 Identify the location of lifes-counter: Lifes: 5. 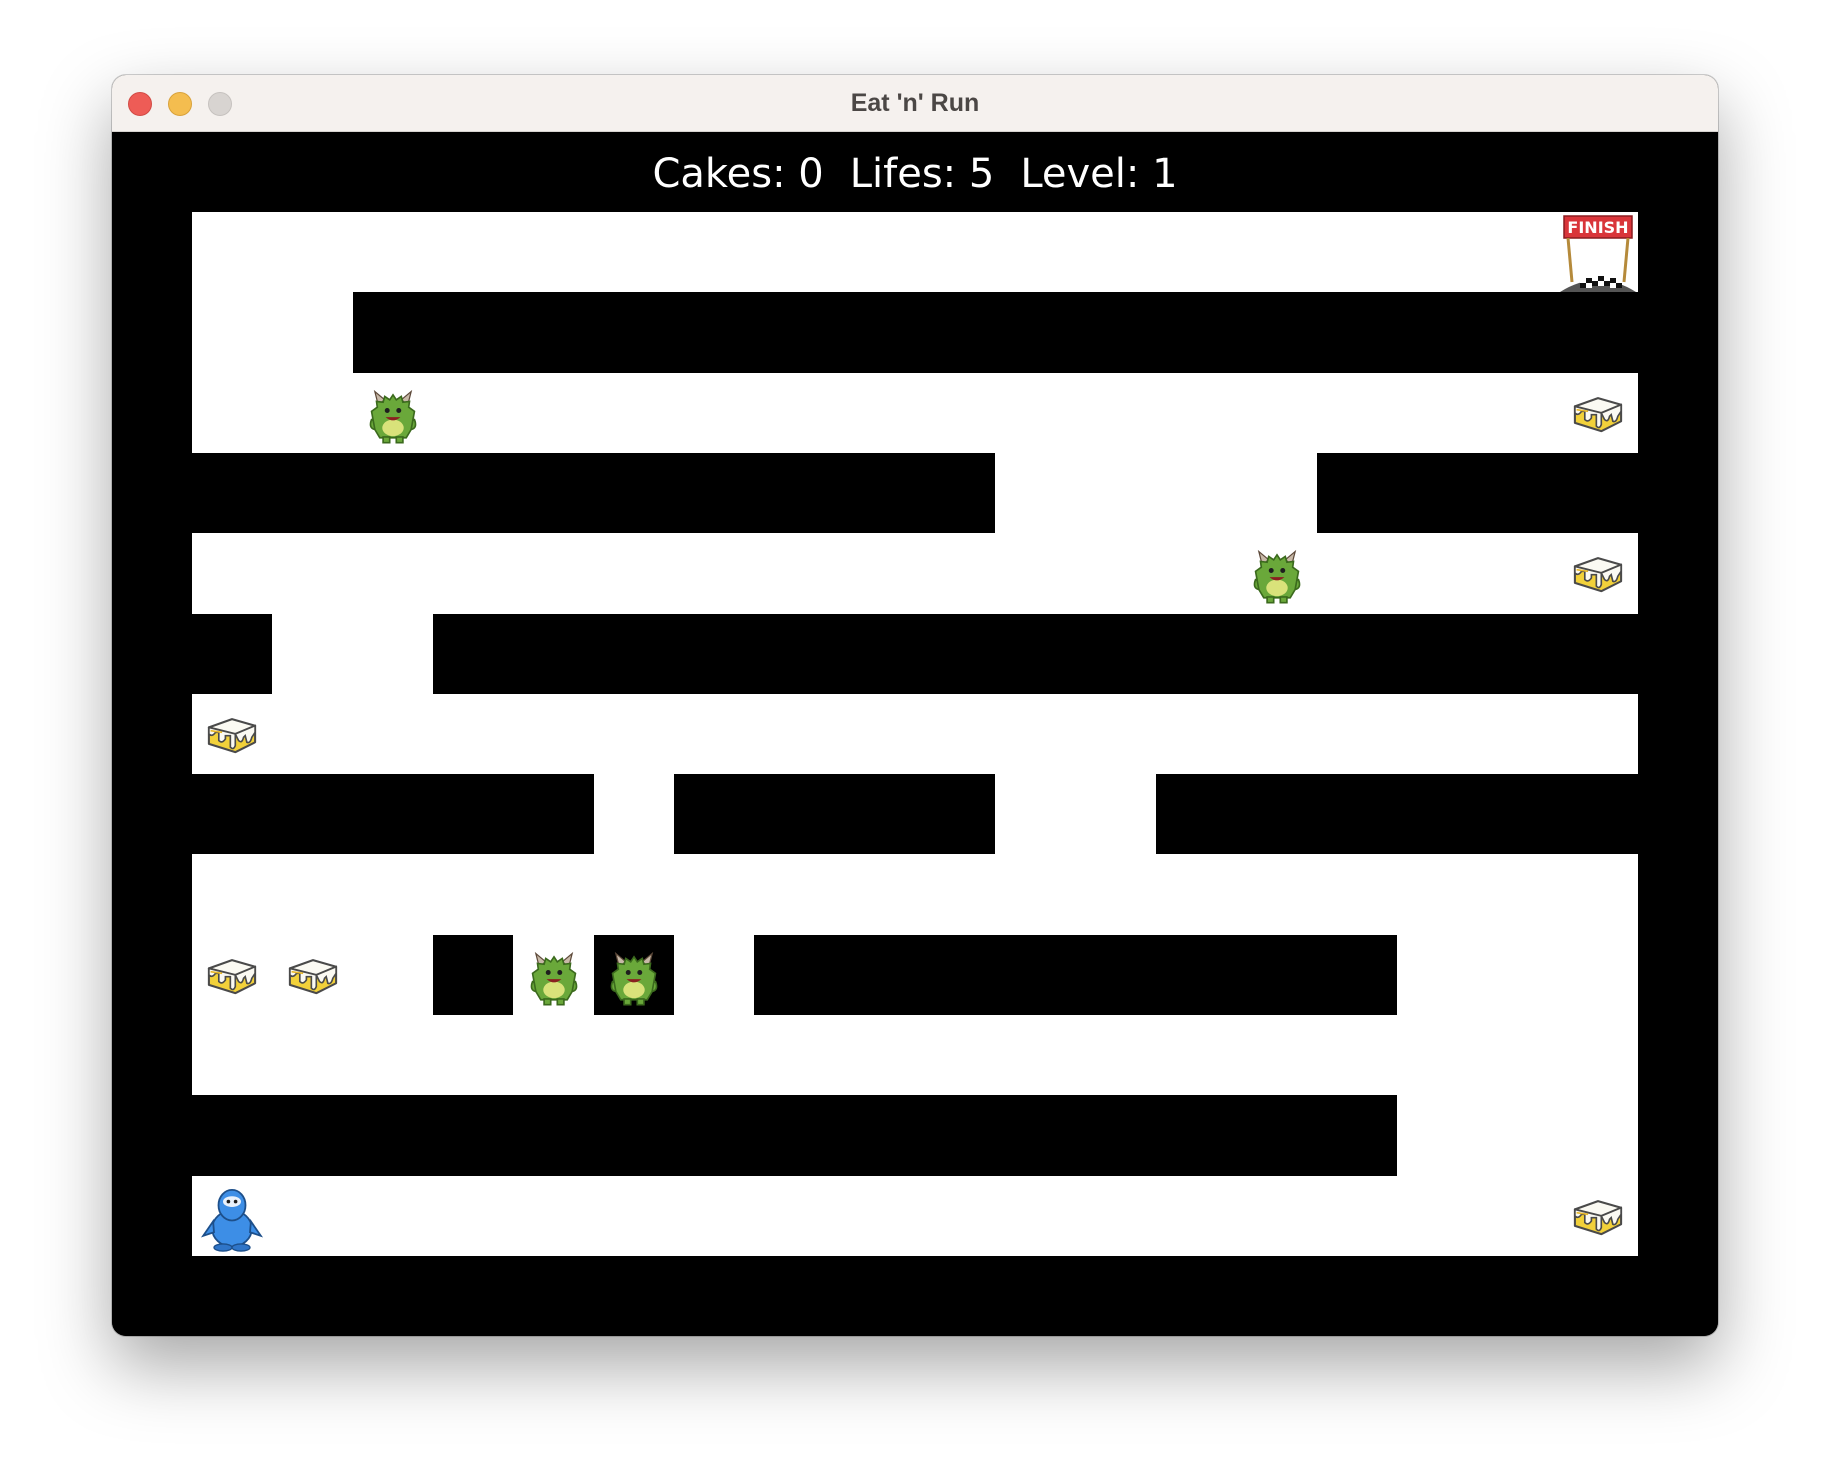
(922, 174).